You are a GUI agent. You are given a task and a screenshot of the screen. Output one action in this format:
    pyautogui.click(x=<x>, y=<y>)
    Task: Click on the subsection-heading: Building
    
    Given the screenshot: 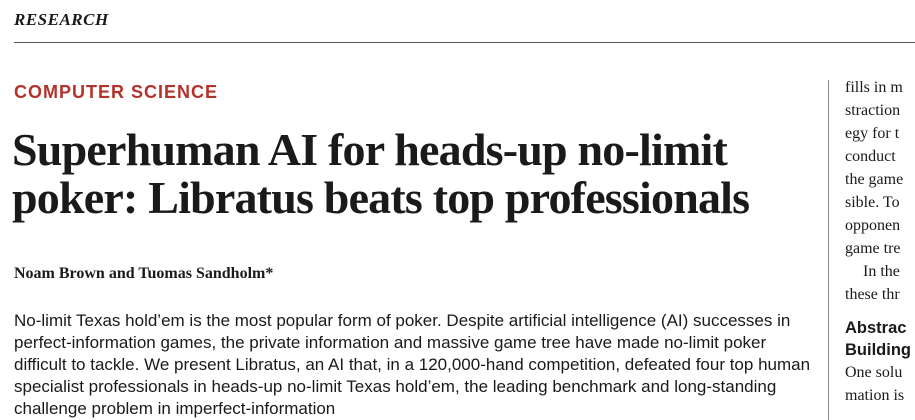 What is the action you would take?
    pyautogui.click(x=878, y=350)
    